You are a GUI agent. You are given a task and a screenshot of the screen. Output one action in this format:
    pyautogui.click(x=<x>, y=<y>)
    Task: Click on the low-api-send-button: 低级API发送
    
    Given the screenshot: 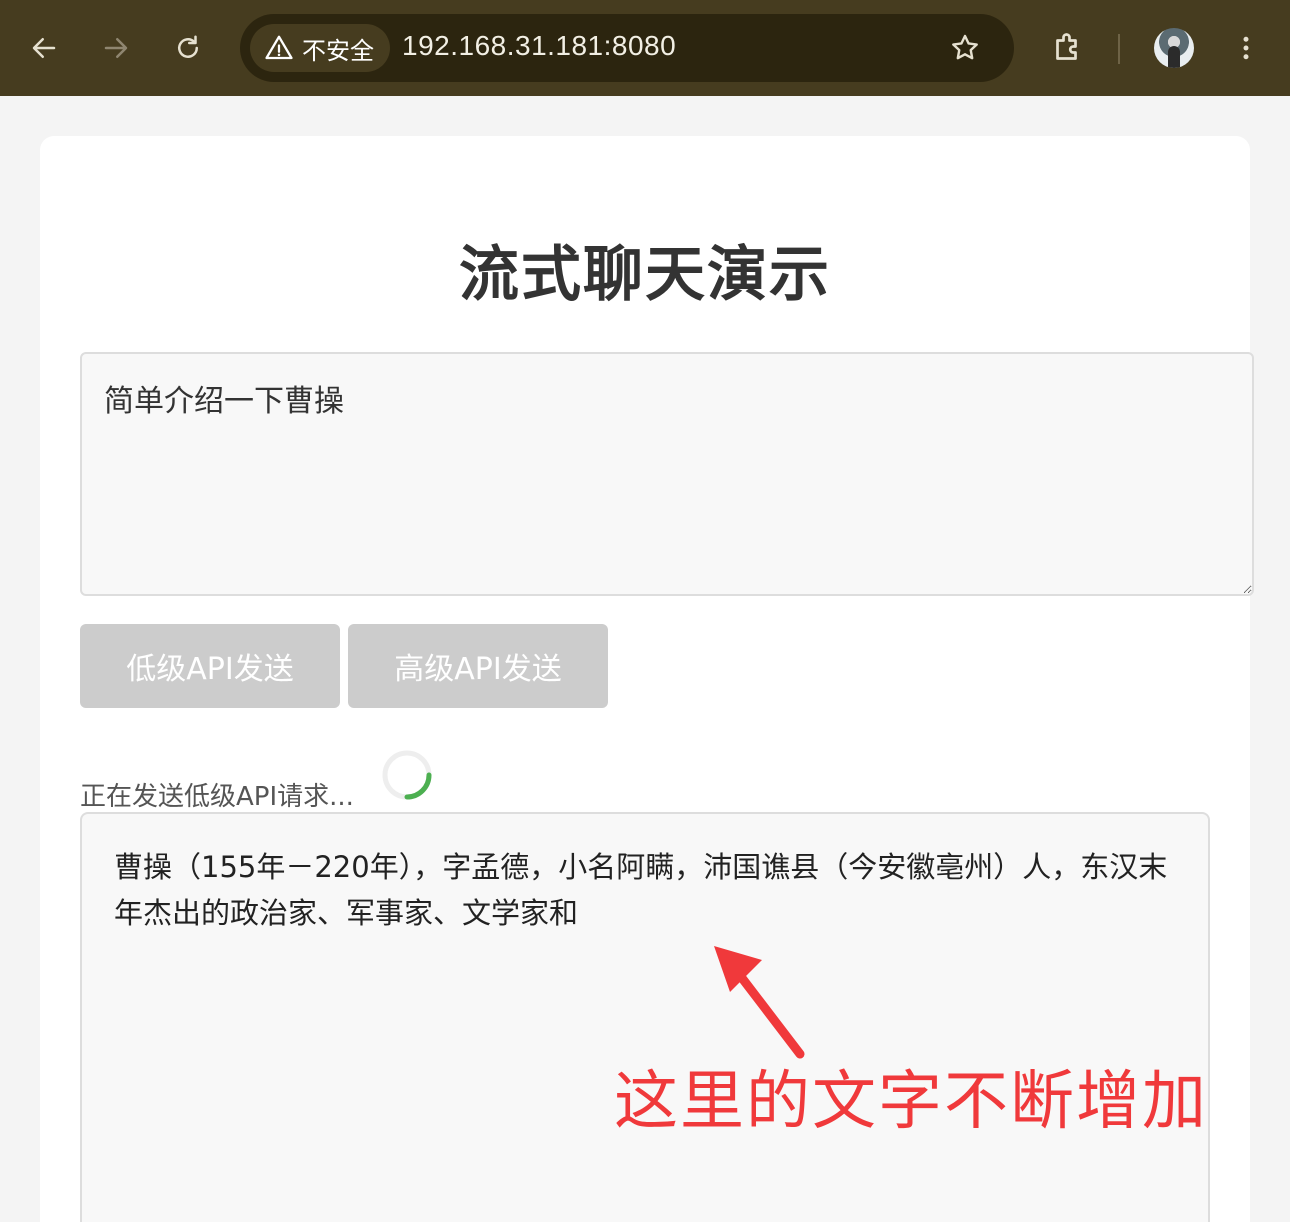 What is the action you would take?
    pyautogui.click(x=210, y=666)
    